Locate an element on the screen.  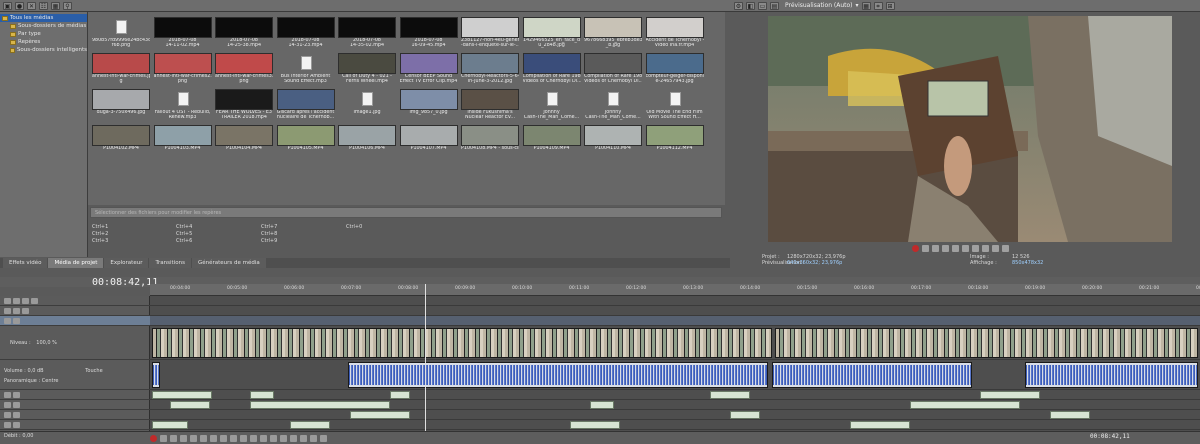
preview-mode-dropdown: Prévisualisation (Auto) is located at coordinates (819, 5).